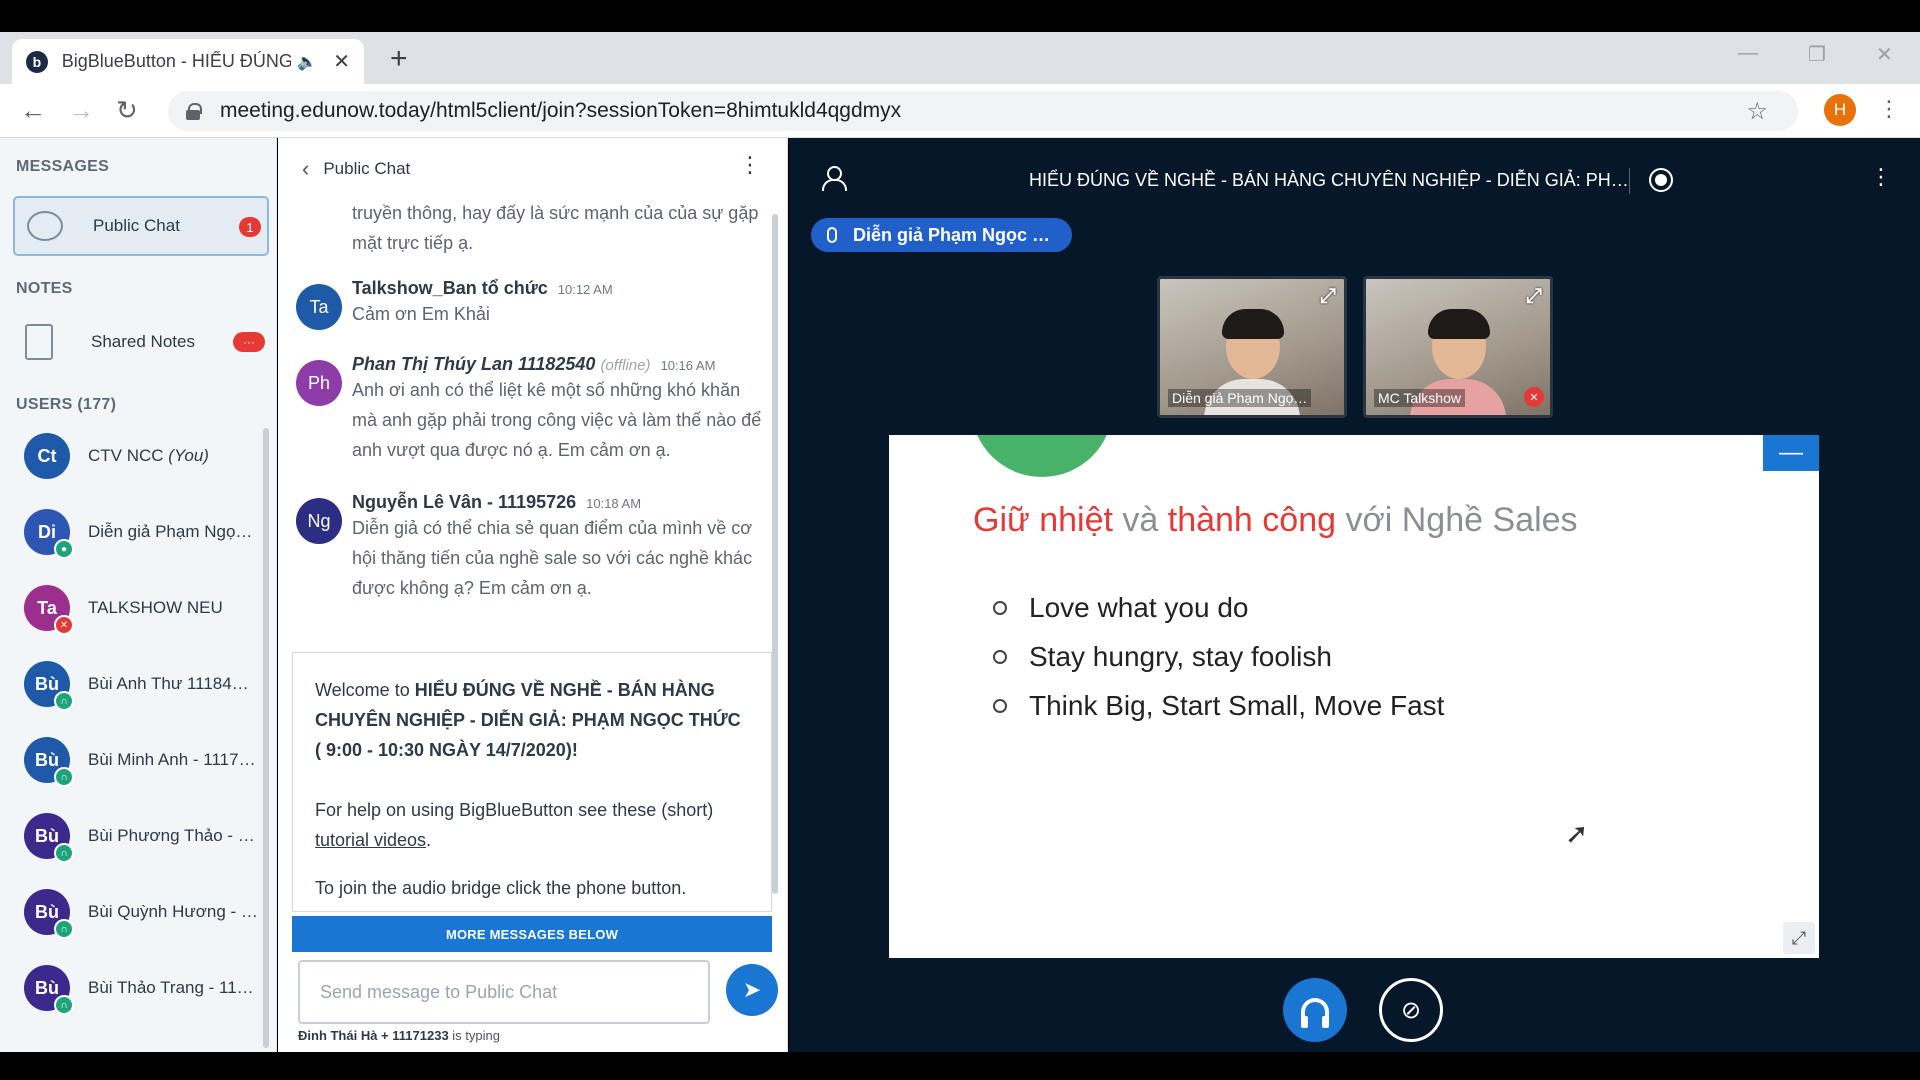  I want to click on message-time: 10:16 AM, so click(688, 365).